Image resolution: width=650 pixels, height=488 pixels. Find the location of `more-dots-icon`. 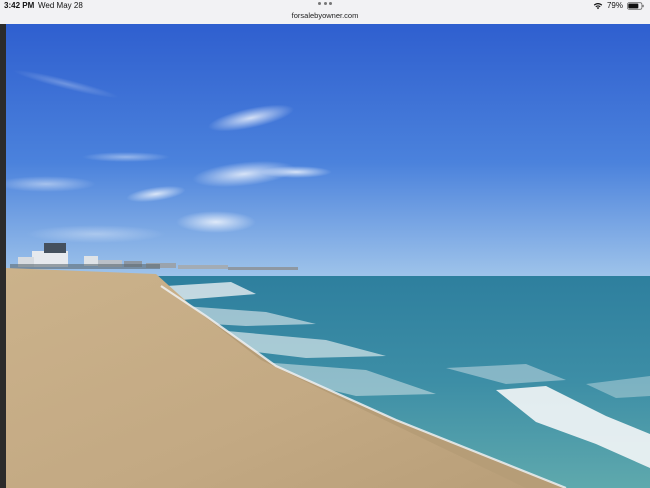

more-dots-icon is located at coordinates (325, 4).